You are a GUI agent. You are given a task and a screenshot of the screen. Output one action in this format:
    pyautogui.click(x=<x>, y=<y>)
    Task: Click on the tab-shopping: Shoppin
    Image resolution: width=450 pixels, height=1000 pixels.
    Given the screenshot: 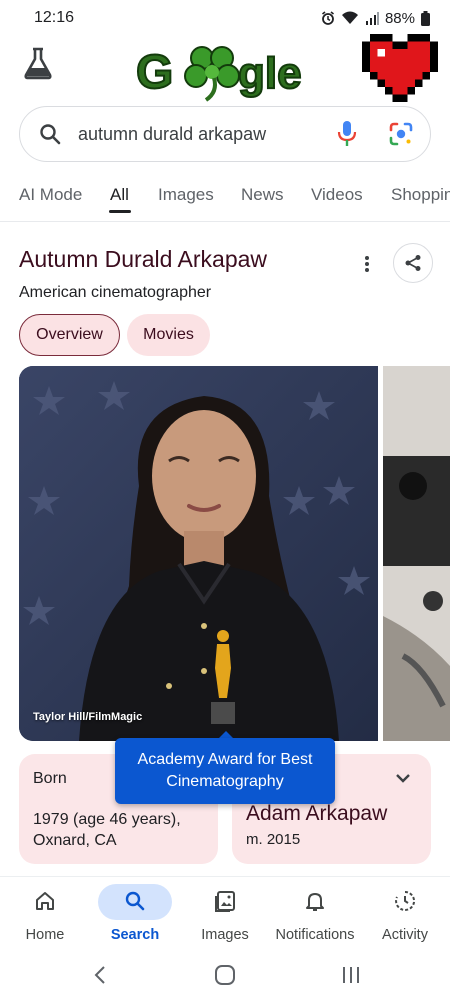 What is the action you would take?
    pyautogui.click(x=420, y=195)
    